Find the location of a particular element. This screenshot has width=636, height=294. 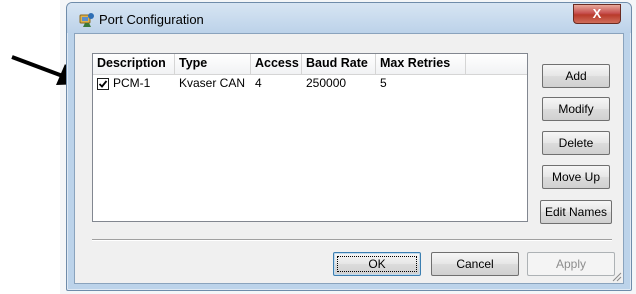

ok-button: OK is located at coordinates (377, 264).